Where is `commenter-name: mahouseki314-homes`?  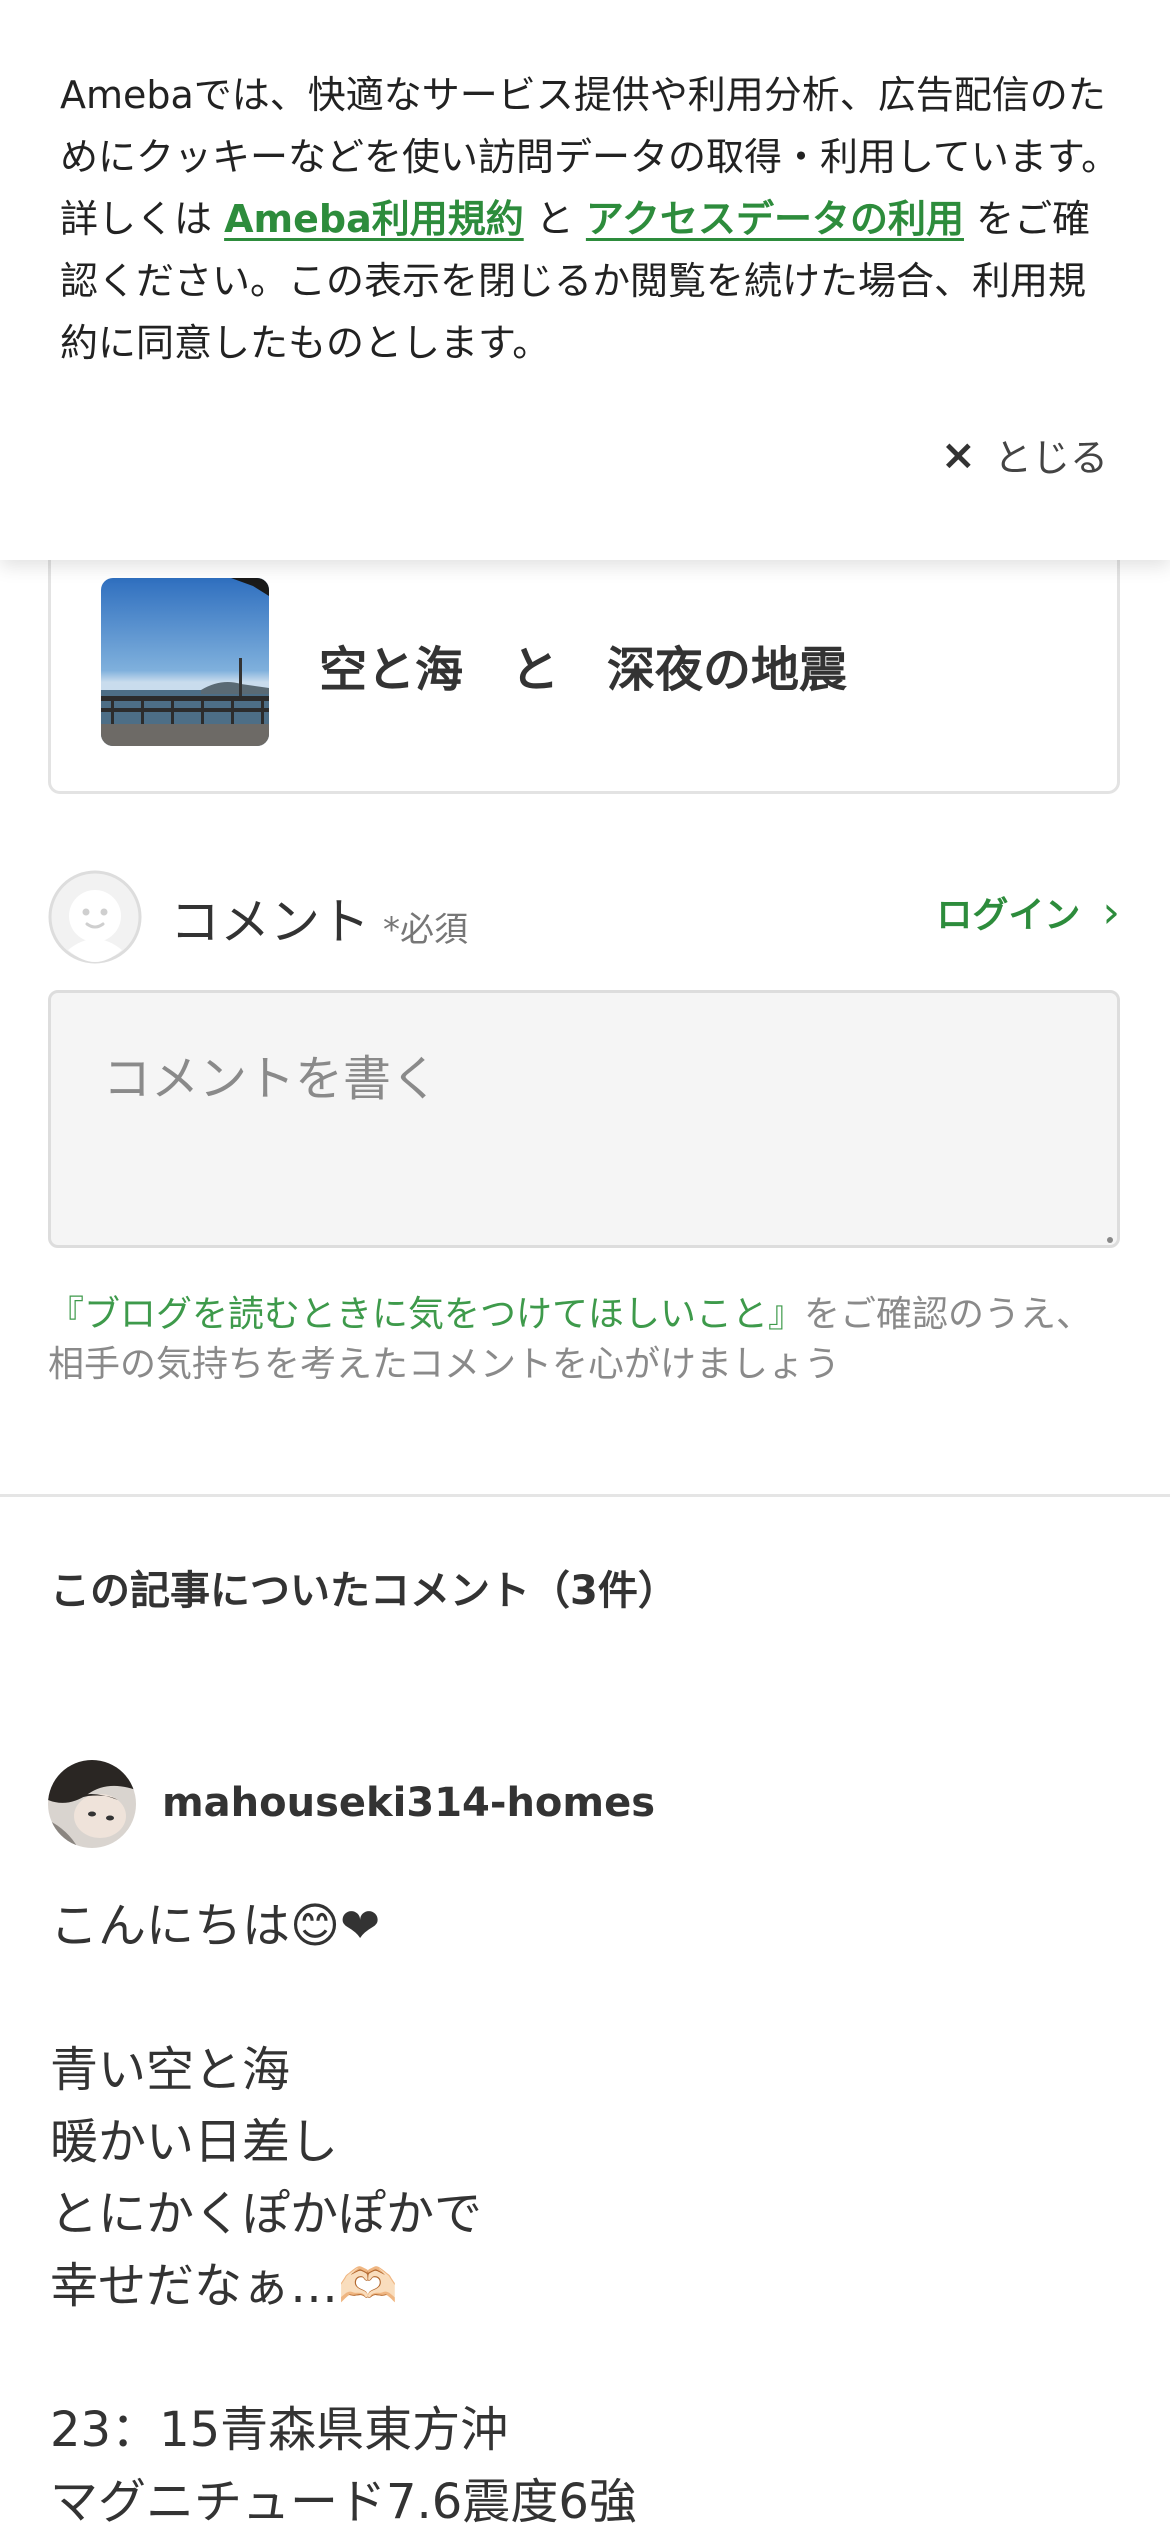 commenter-name: mahouseki314-homes is located at coordinates (408, 1803).